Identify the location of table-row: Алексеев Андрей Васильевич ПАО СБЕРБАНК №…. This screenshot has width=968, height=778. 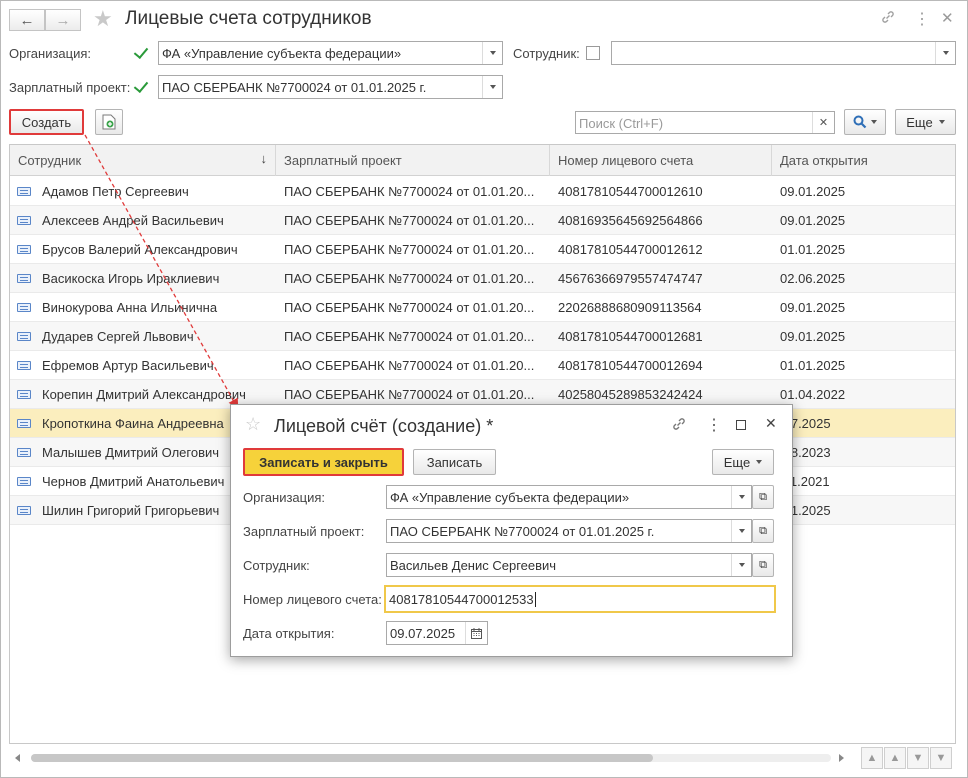
(482, 220).